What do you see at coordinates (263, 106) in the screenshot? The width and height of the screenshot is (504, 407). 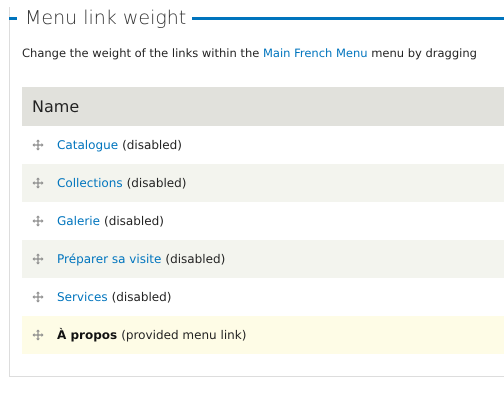 I see `column-header: Name` at bounding box center [263, 106].